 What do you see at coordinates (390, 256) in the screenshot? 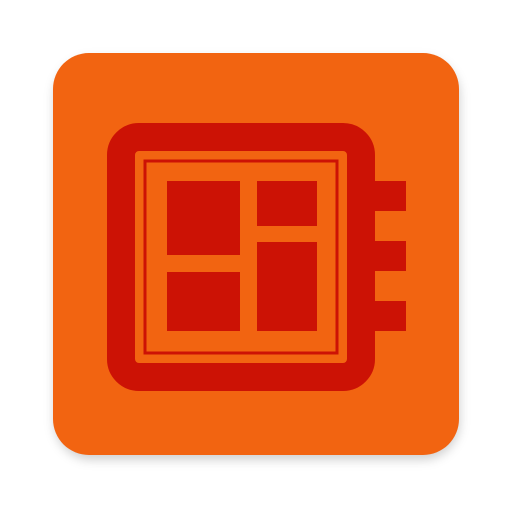
I see `ring-tab-middle` at bounding box center [390, 256].